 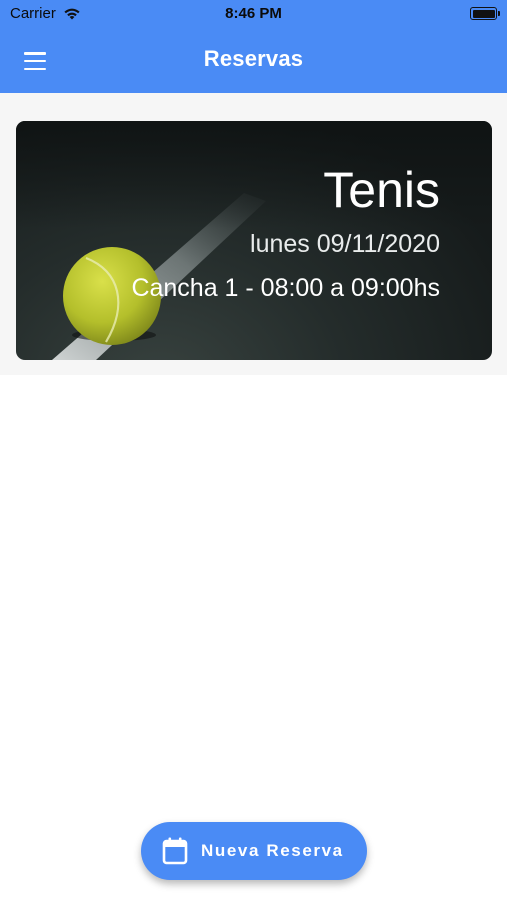 I want to click on page-title: Reservas, so click(x=253, y=58).